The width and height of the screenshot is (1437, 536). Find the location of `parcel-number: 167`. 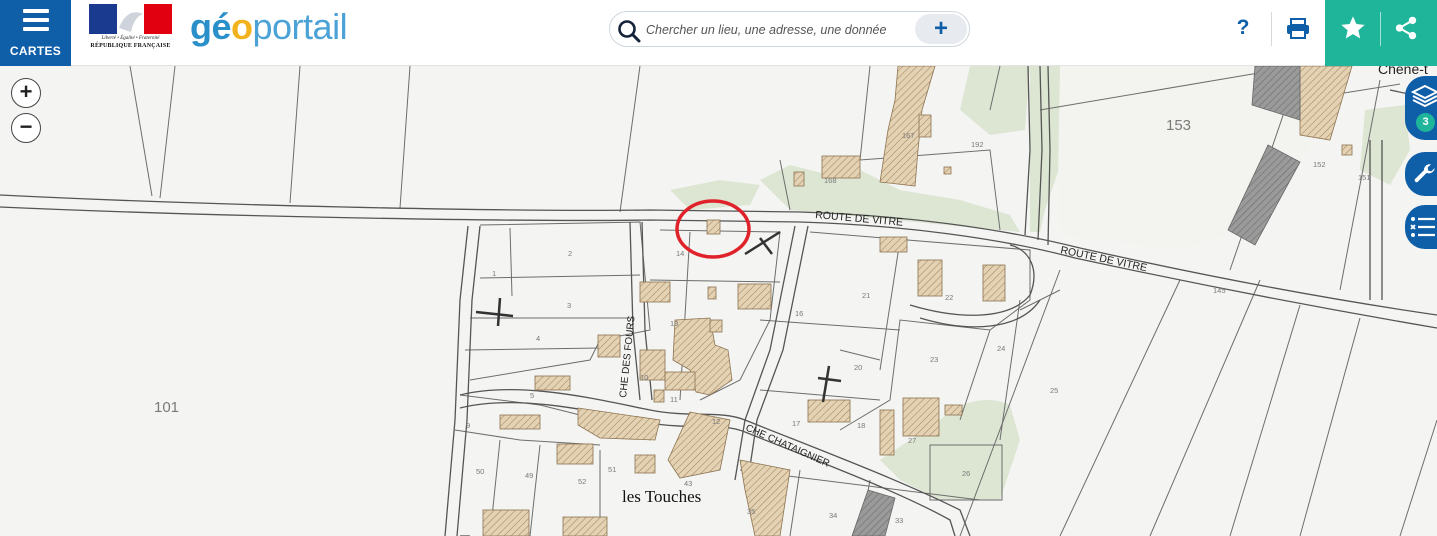

parcel-number: 167 is located at coordinates (908, 135).